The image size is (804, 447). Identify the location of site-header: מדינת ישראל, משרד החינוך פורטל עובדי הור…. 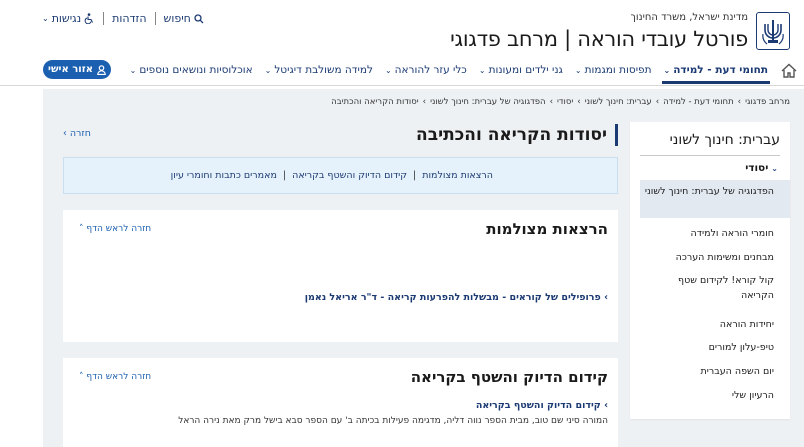
(402, 29).